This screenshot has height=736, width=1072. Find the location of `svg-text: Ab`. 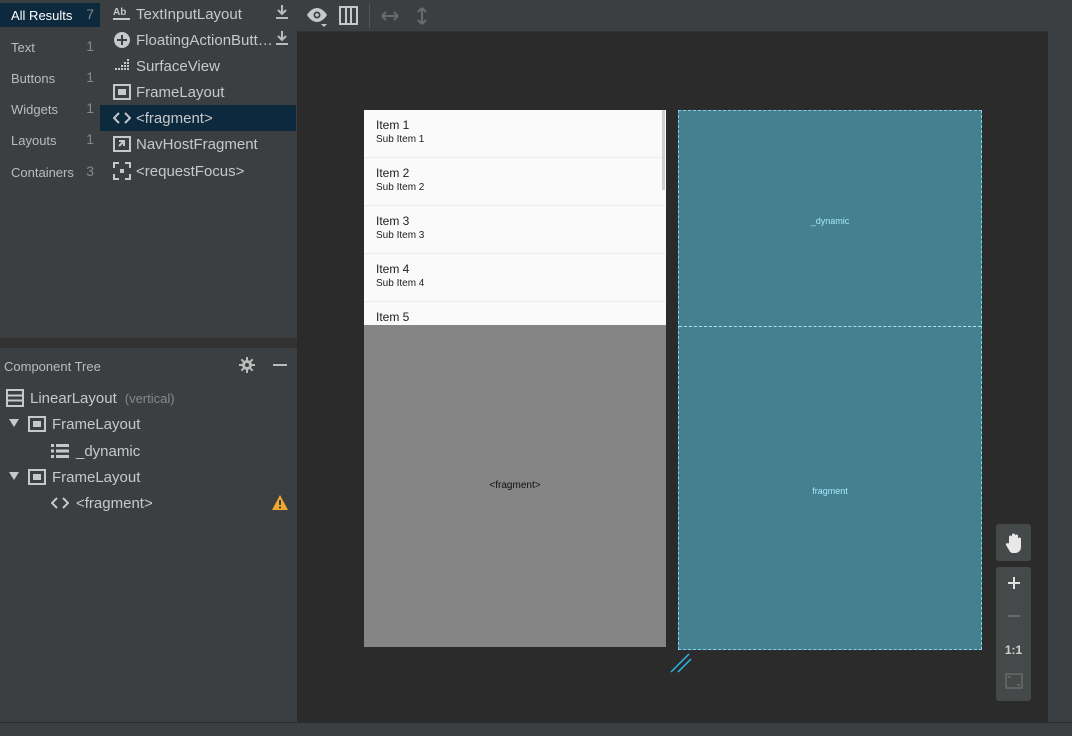

svg-text: Ab is located at coordinates (119, 12).